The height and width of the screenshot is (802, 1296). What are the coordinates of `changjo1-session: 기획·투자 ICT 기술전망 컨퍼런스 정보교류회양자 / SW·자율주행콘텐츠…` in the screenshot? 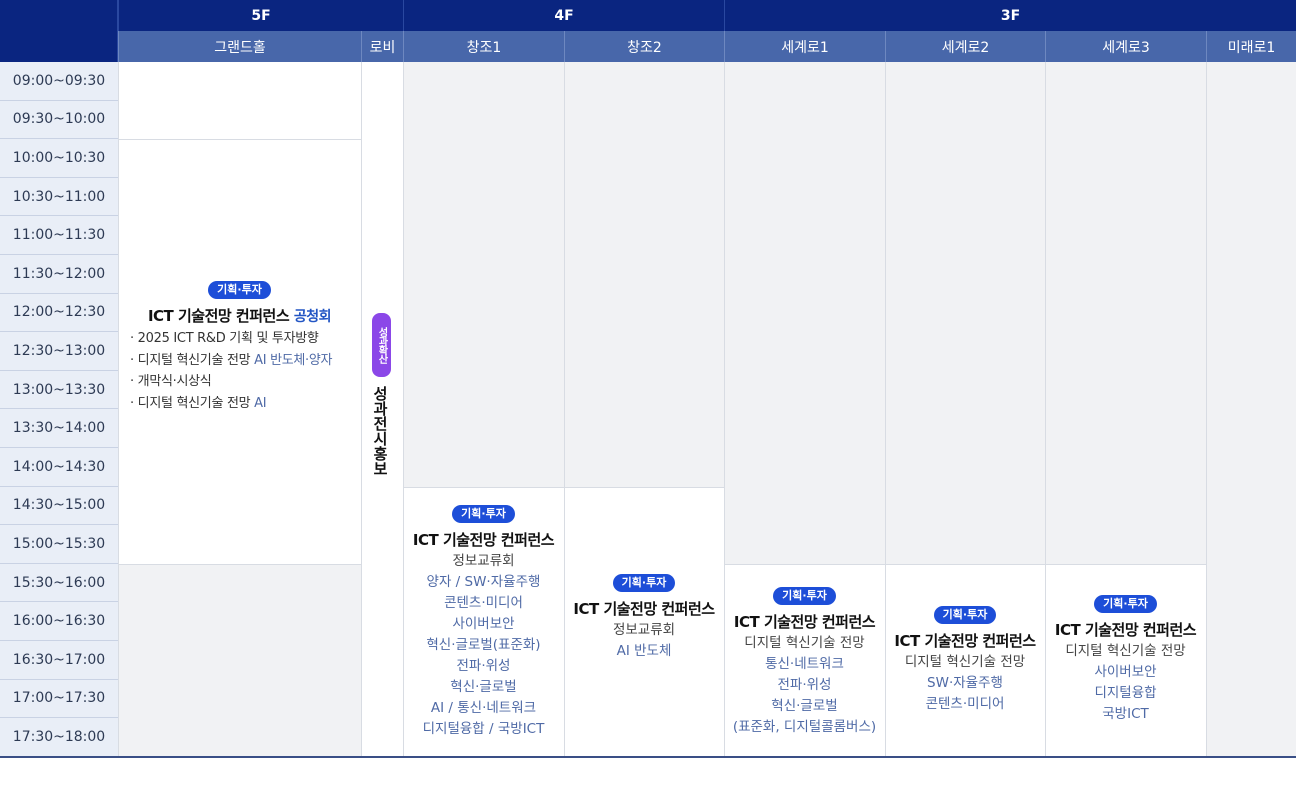 It's located at (483, 622).